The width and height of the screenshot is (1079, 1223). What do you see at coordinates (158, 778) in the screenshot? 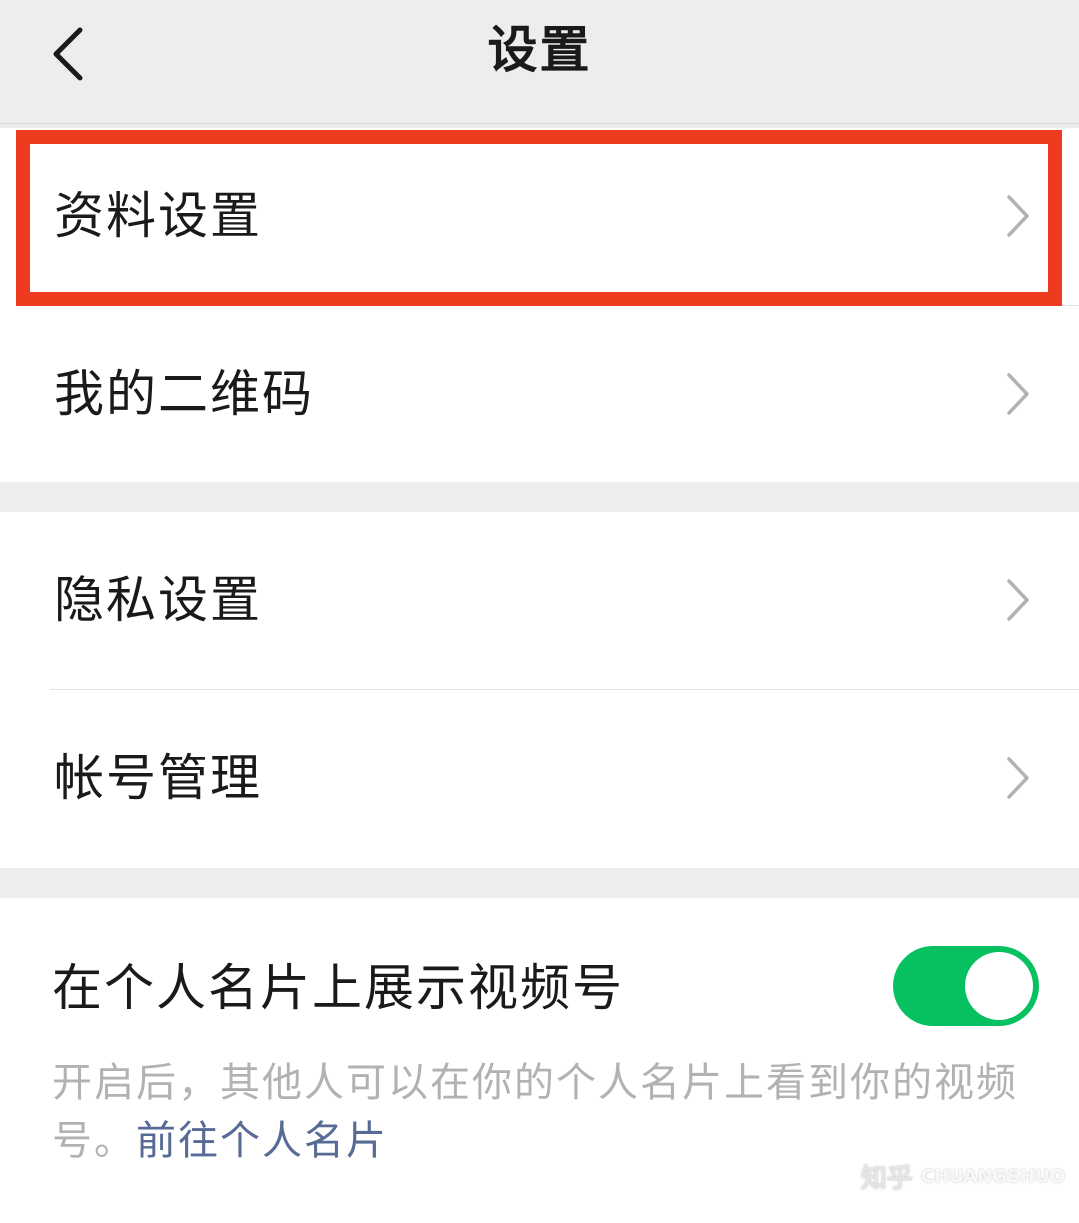
I see `row-label: 帐号管理` at bounding box center [158, 778].